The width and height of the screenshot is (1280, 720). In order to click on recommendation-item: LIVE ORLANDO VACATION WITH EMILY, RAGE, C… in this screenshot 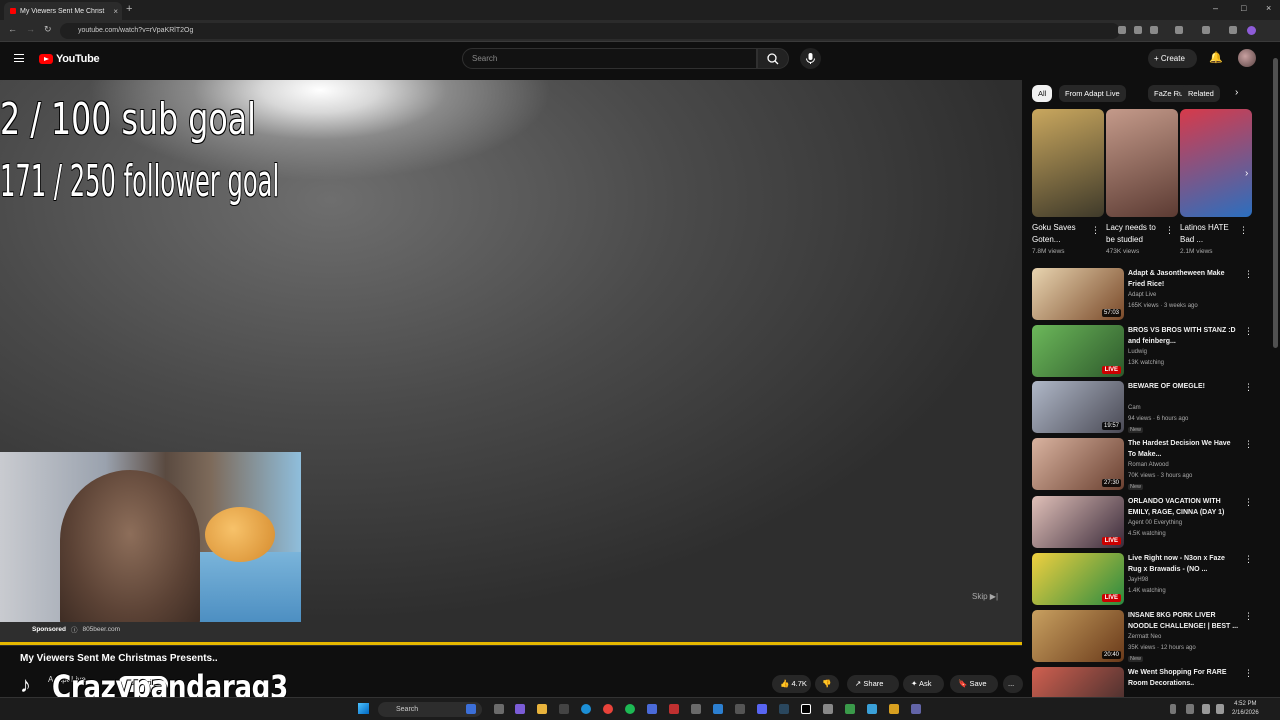, I will do `click(1152, 522)`.